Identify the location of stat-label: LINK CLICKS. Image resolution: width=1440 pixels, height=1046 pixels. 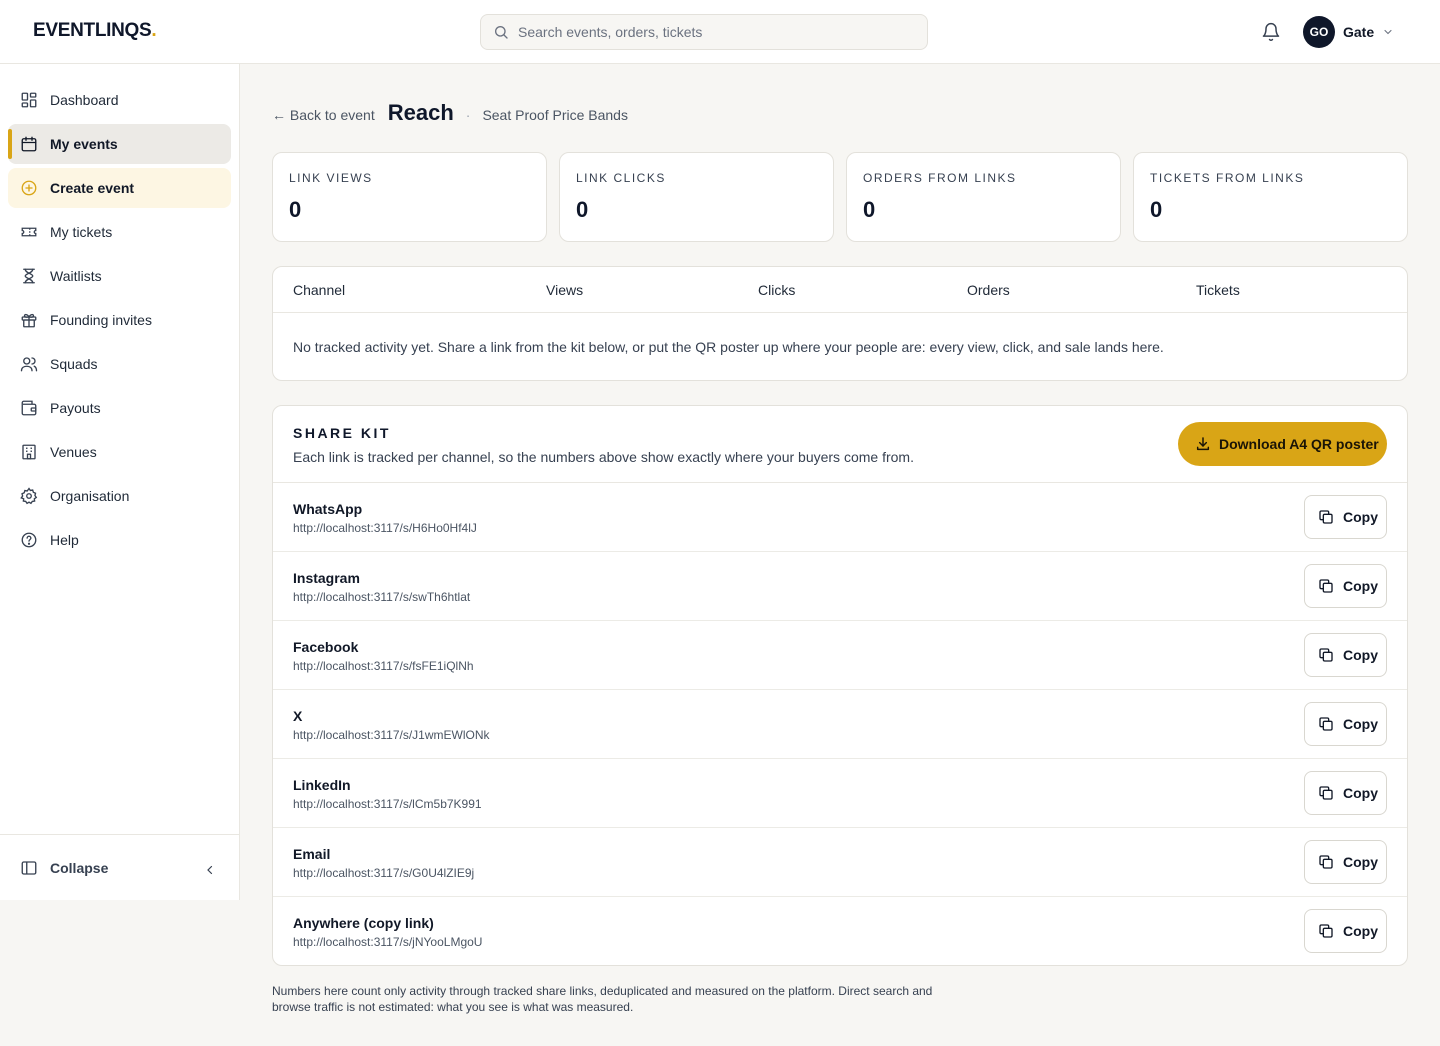
(621, 178).